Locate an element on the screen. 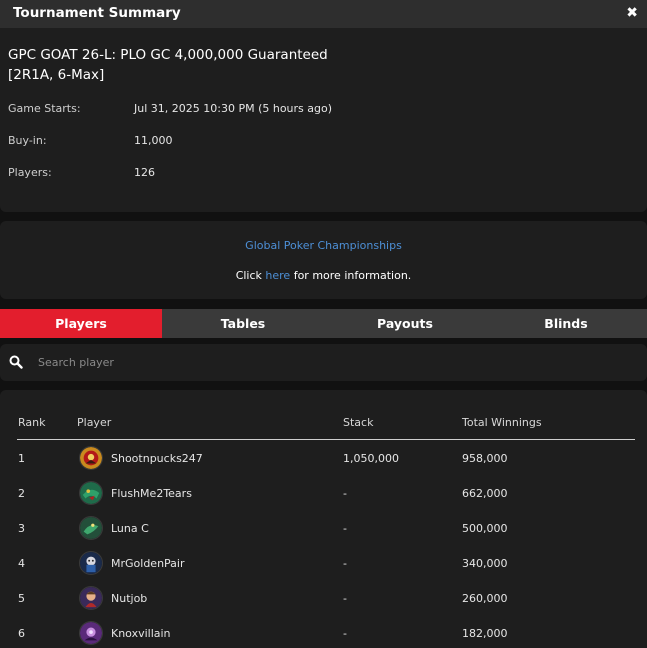 The height and width of the screenshot is (648, 647). winnings-cell: 500,000 is located at coordinates (485, 528).